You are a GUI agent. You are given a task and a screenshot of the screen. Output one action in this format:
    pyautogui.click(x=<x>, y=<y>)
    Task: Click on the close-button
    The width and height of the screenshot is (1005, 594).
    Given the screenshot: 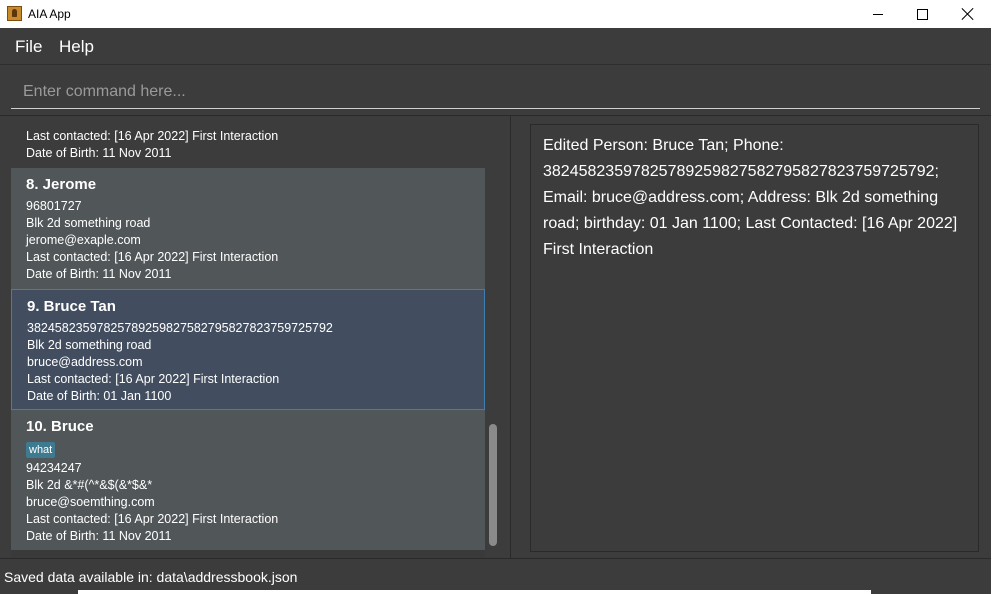 What is the action you would take?
    pyautogui.click(x=968, y=14)
    